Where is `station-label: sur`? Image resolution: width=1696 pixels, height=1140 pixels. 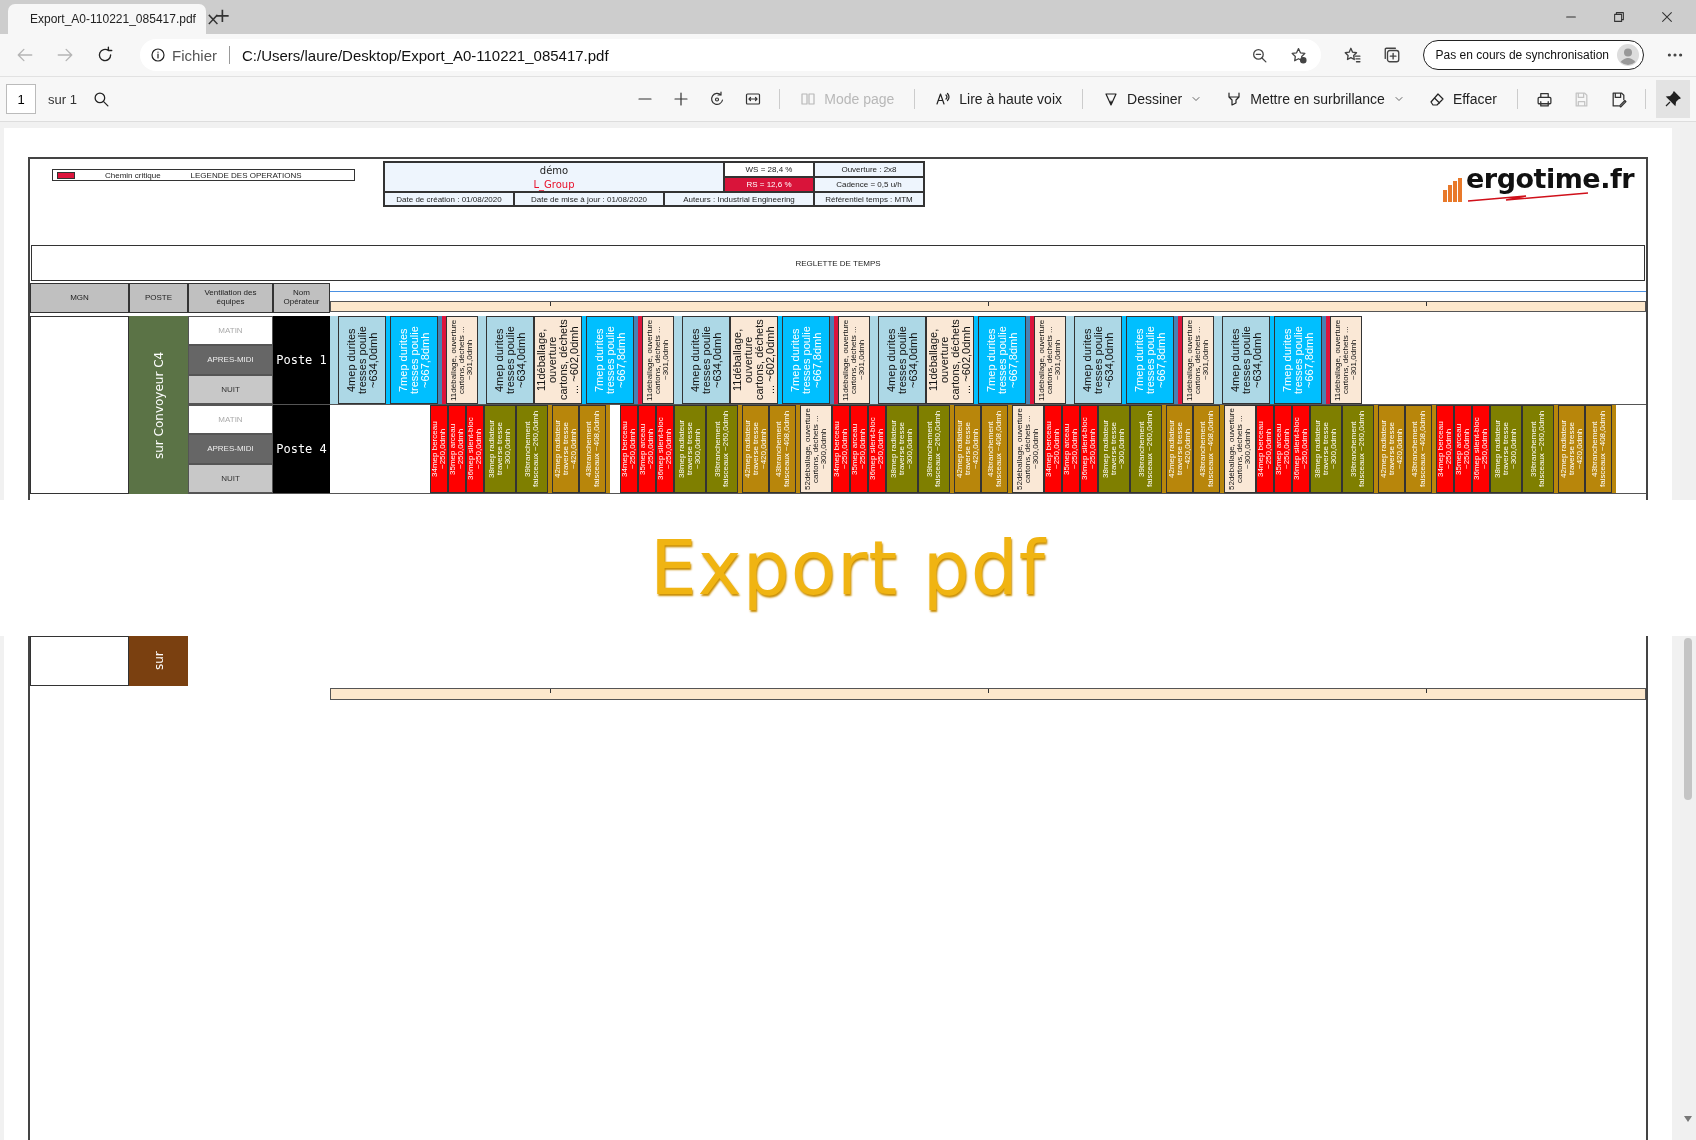
station-label: sur is located at coordinates (158, 661).